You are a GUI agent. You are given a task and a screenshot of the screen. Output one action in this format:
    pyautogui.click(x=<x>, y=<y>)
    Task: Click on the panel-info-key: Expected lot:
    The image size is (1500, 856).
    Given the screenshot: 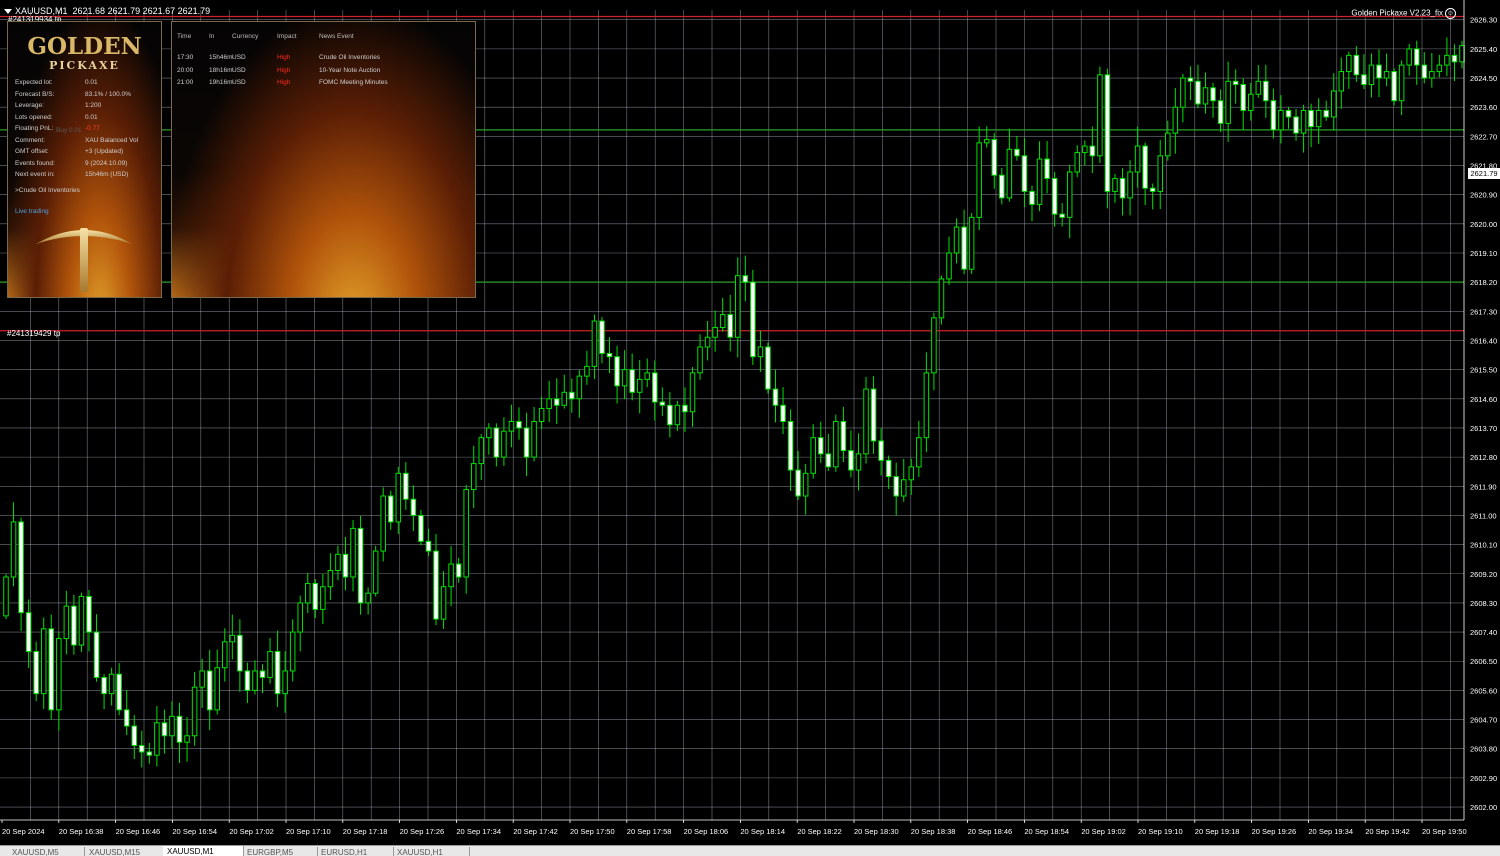 What is the action you would take?
    pyautogui.click(x=34, y=82)
    